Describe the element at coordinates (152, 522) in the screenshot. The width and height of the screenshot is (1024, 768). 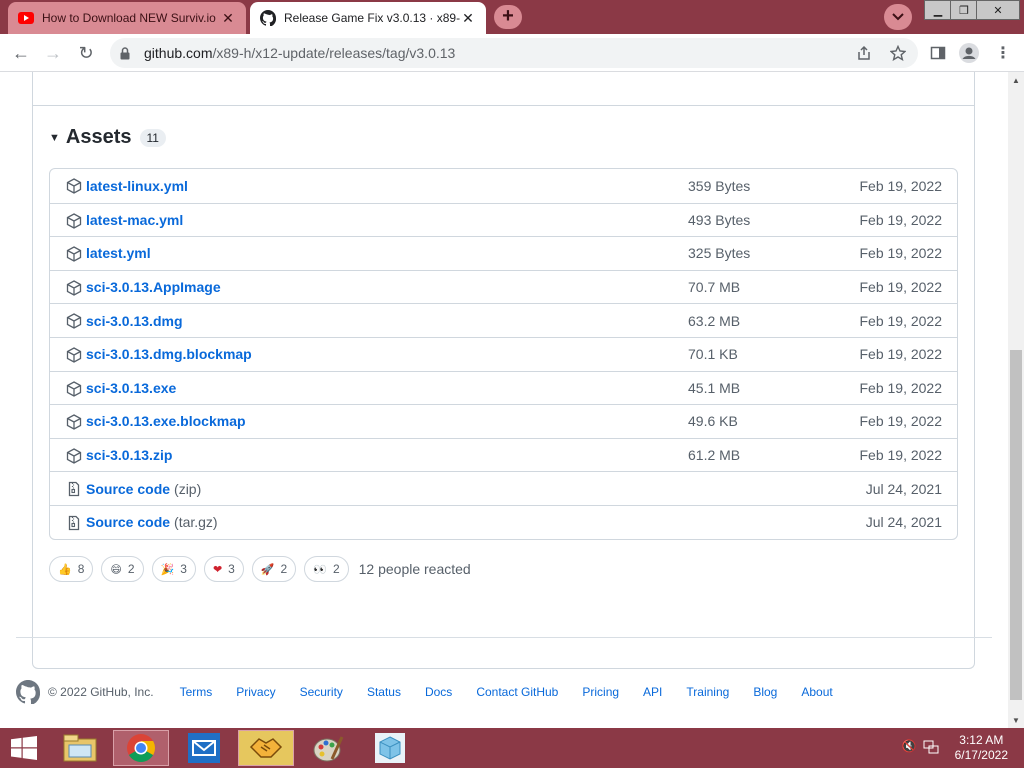
I see `asset-download-link: Source code (tar.gz)` at that location.